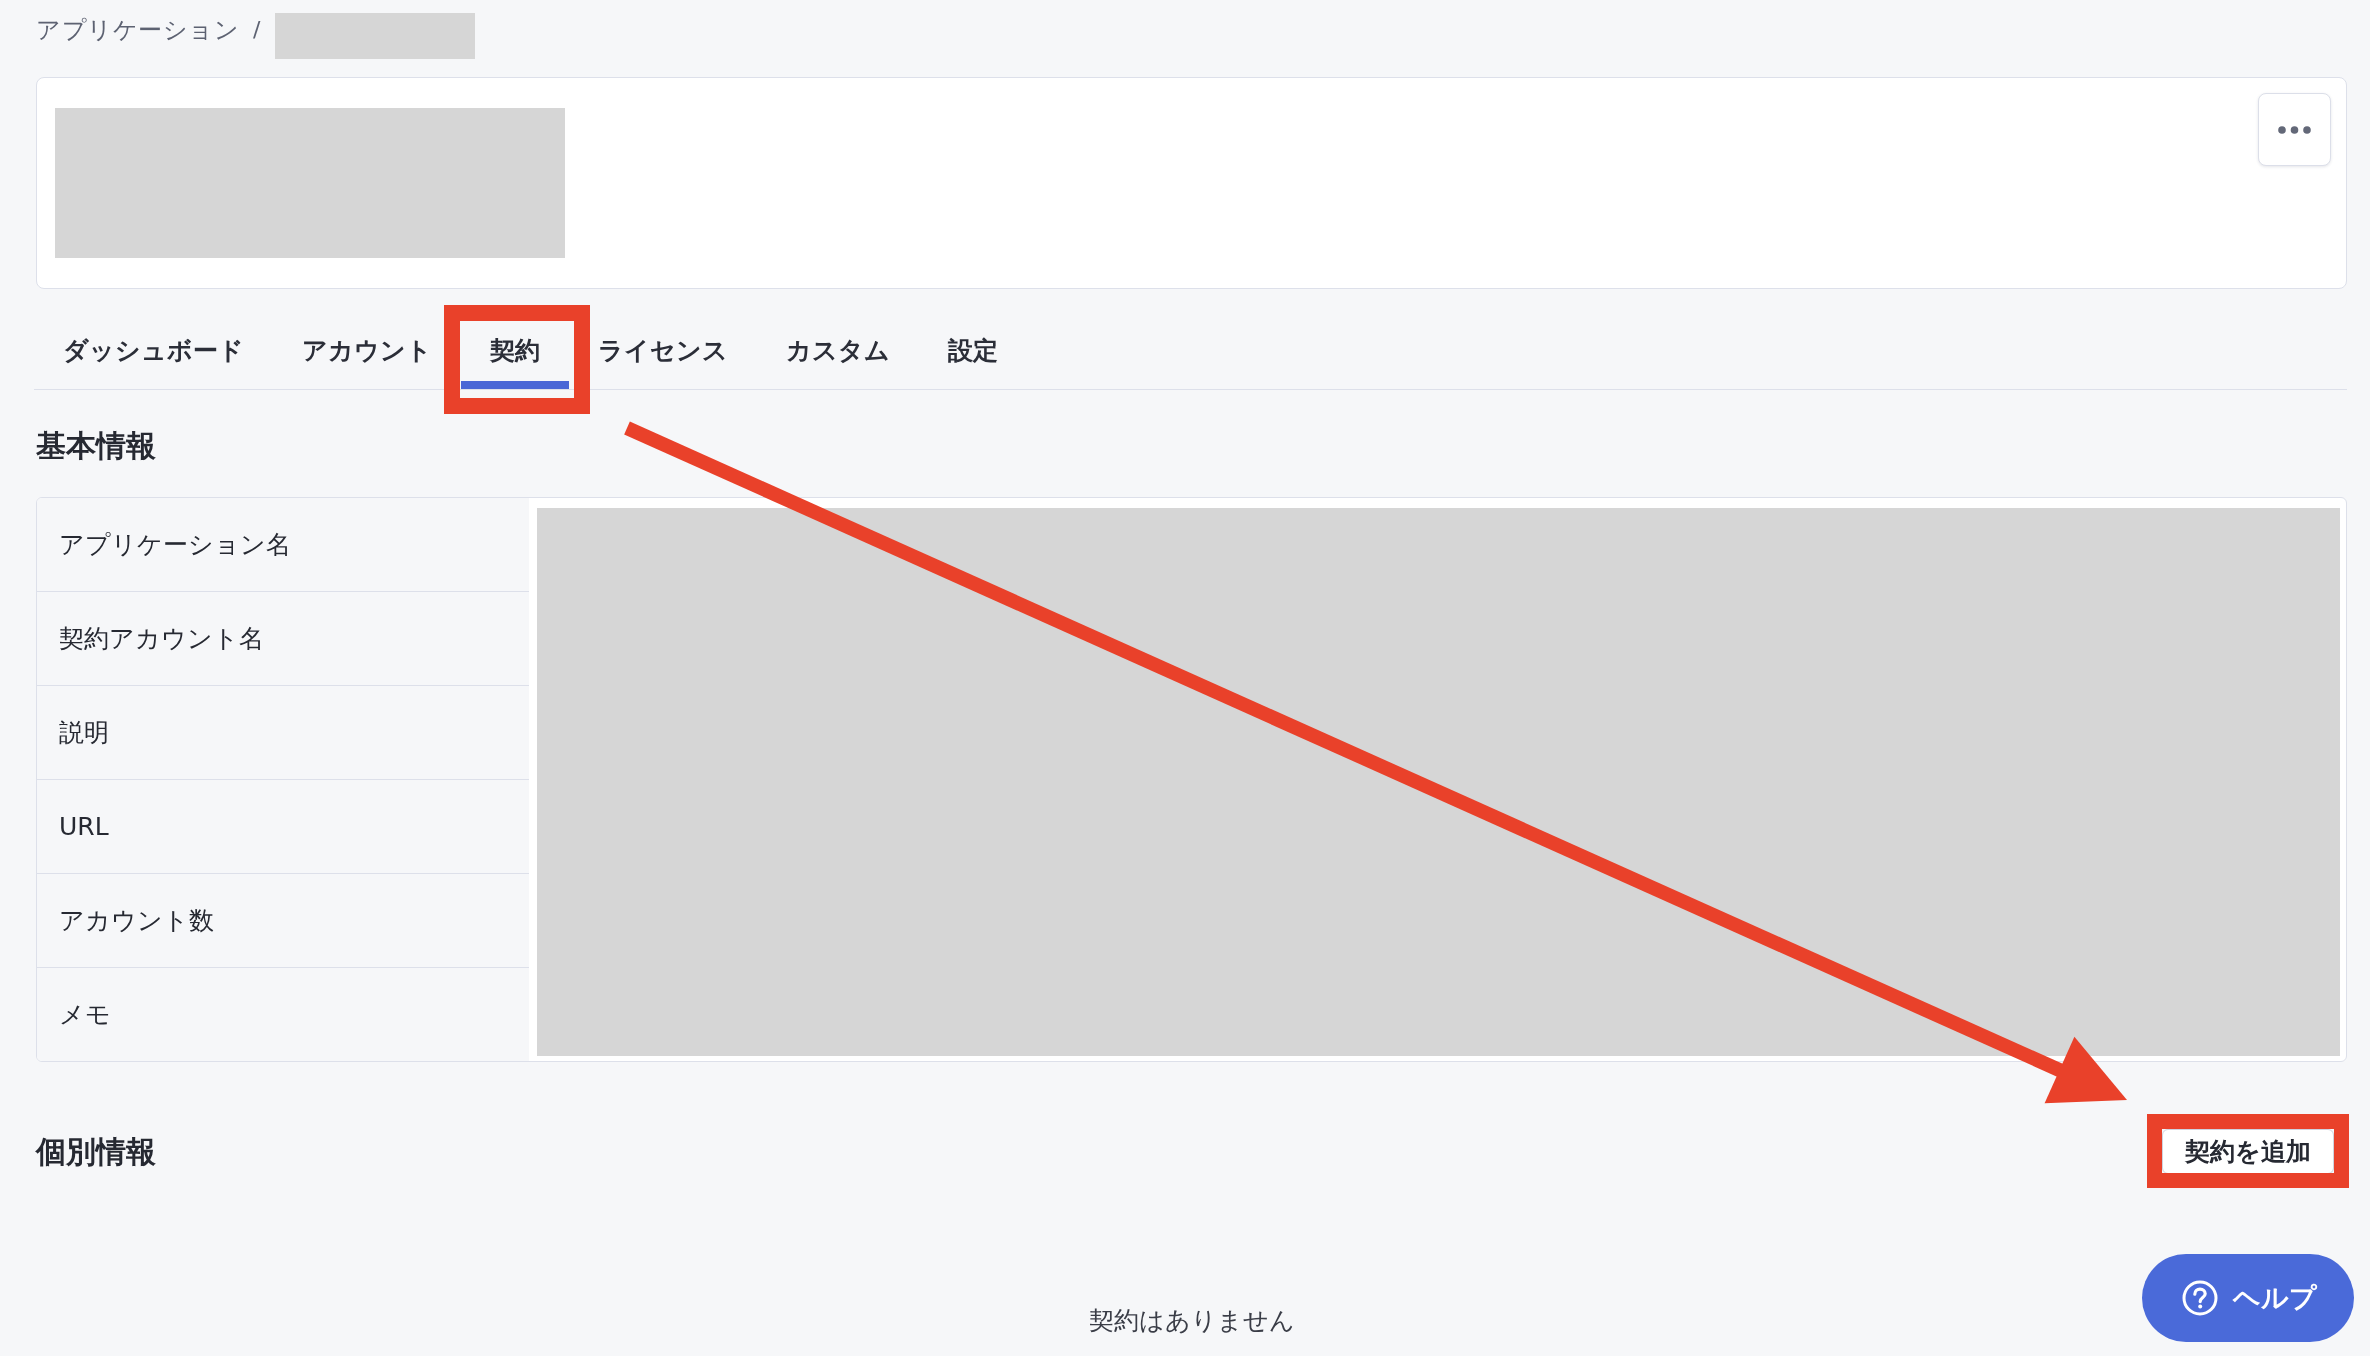 This screenshot has height=1356, width=2370. What do you see at coordinates (283, 638) in the screenshot?
I see `field-label: 契約アカウント名` at bounding box center [283, 638].